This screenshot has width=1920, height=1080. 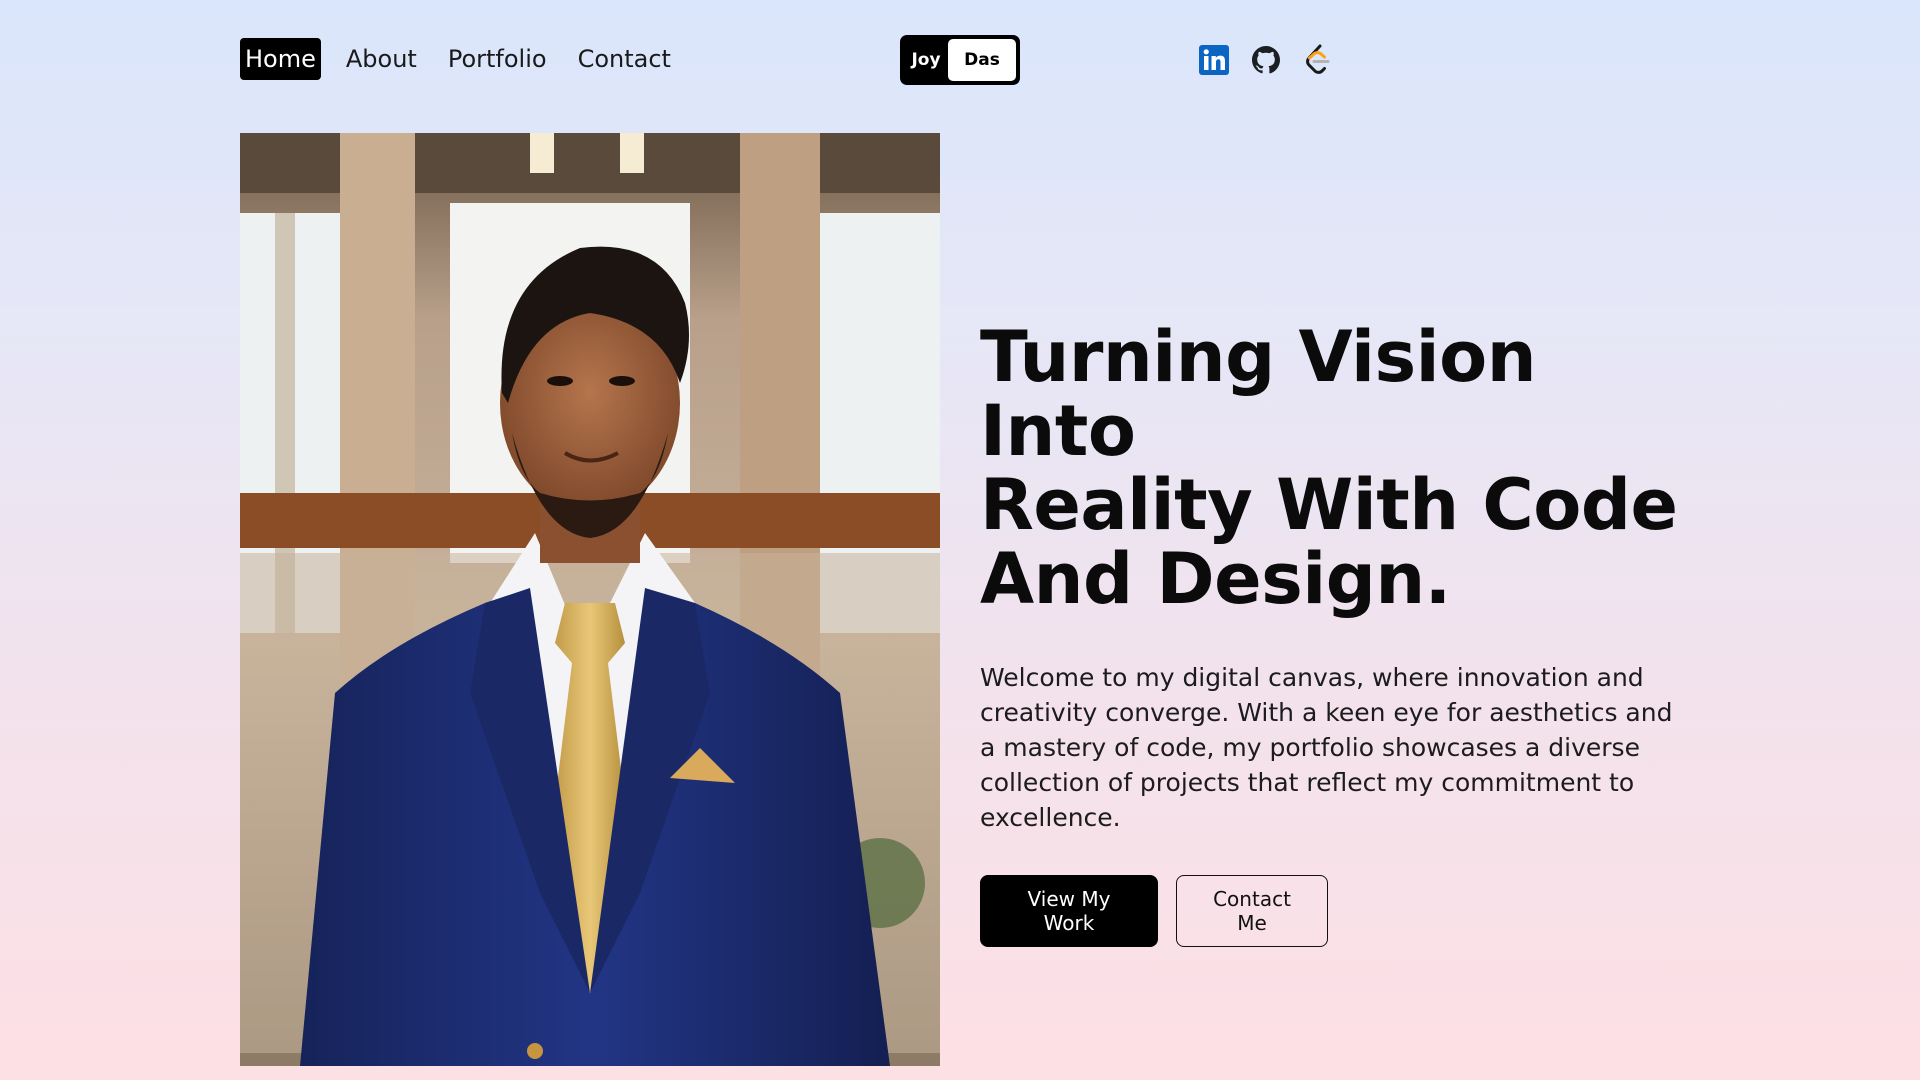 I want to click on main-nav: Home About Portfolio Contact, so click(x=468, y=59).